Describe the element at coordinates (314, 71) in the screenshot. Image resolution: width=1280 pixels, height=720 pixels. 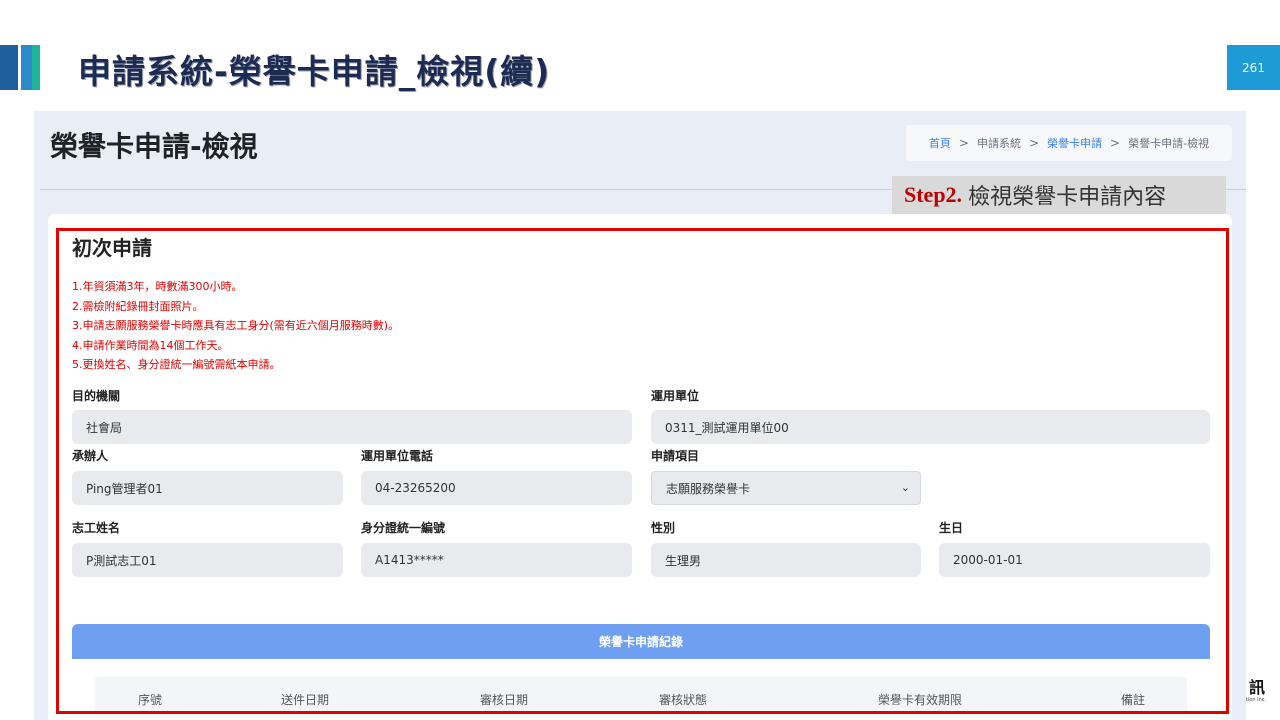
I see `slide-title: 申請系統-榮譽卡申請_檢視(續)` at that location.